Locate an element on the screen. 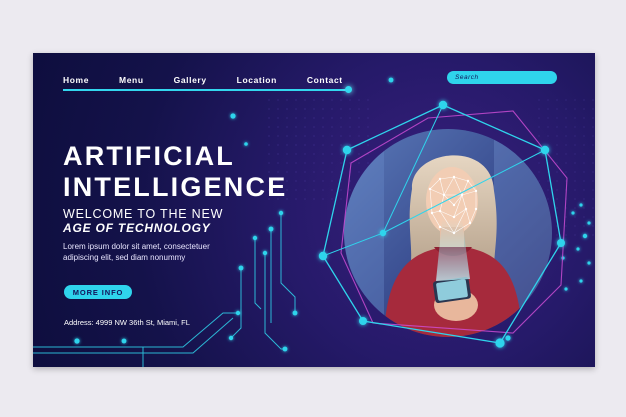  nav-item-location: Location is located at coordinates (257, 80).